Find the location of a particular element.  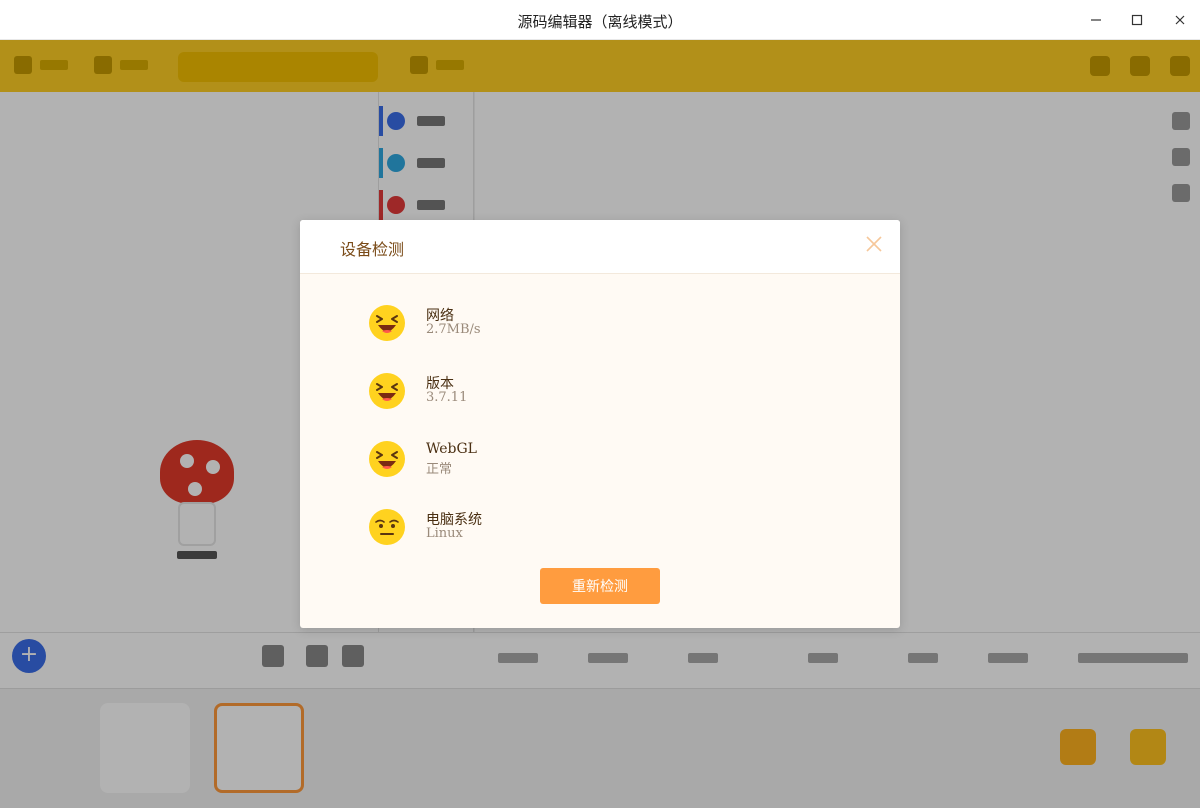

minimize-button is located at coordinates (1096, 20).